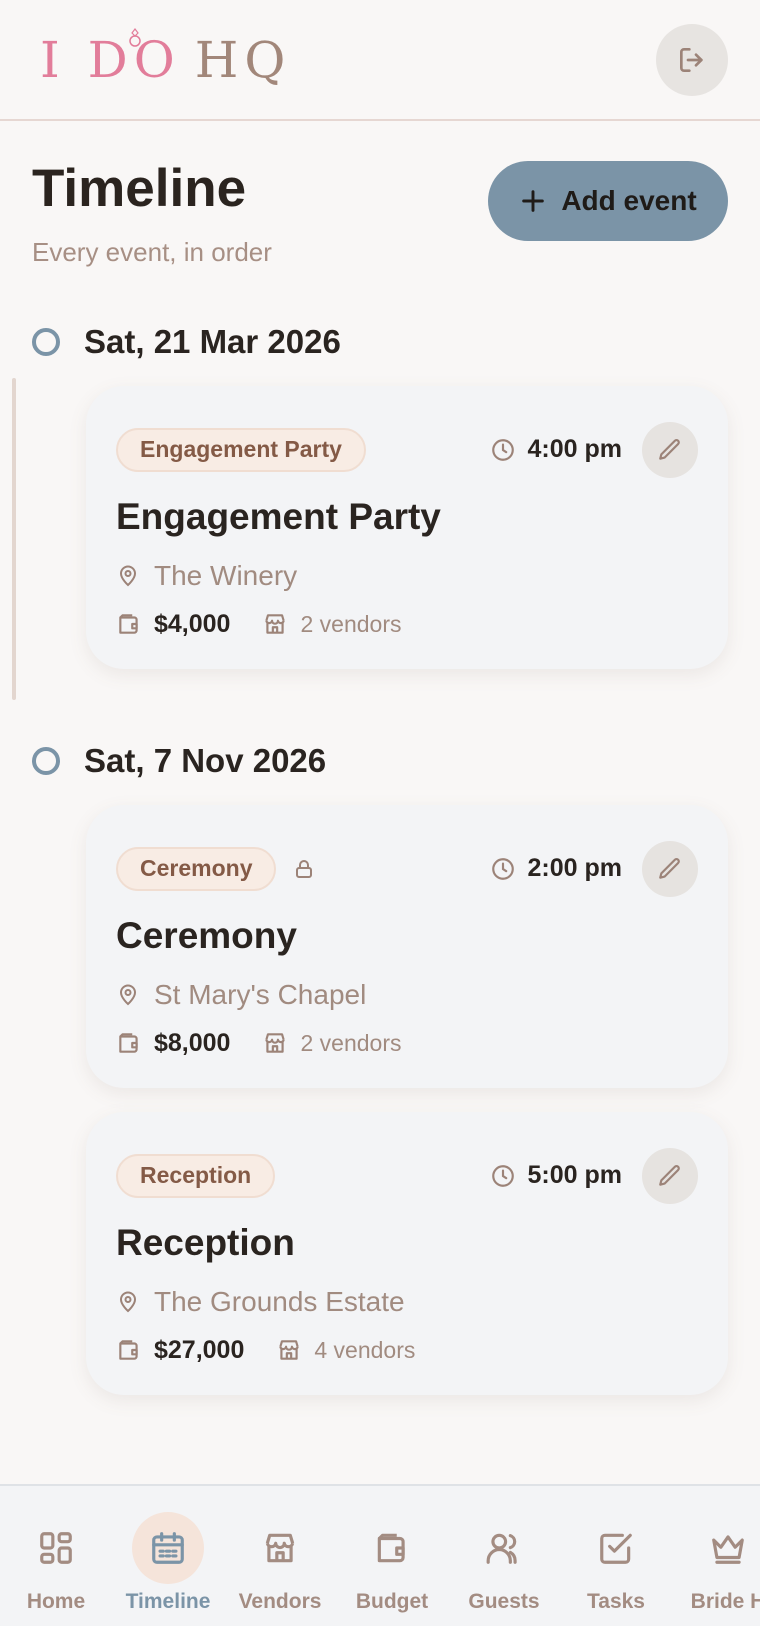 This screenshot has height=1626, width=760. Describe the element at coordinates (407, 576) in the screenshot. I see `event-location: The Winery` at that location.